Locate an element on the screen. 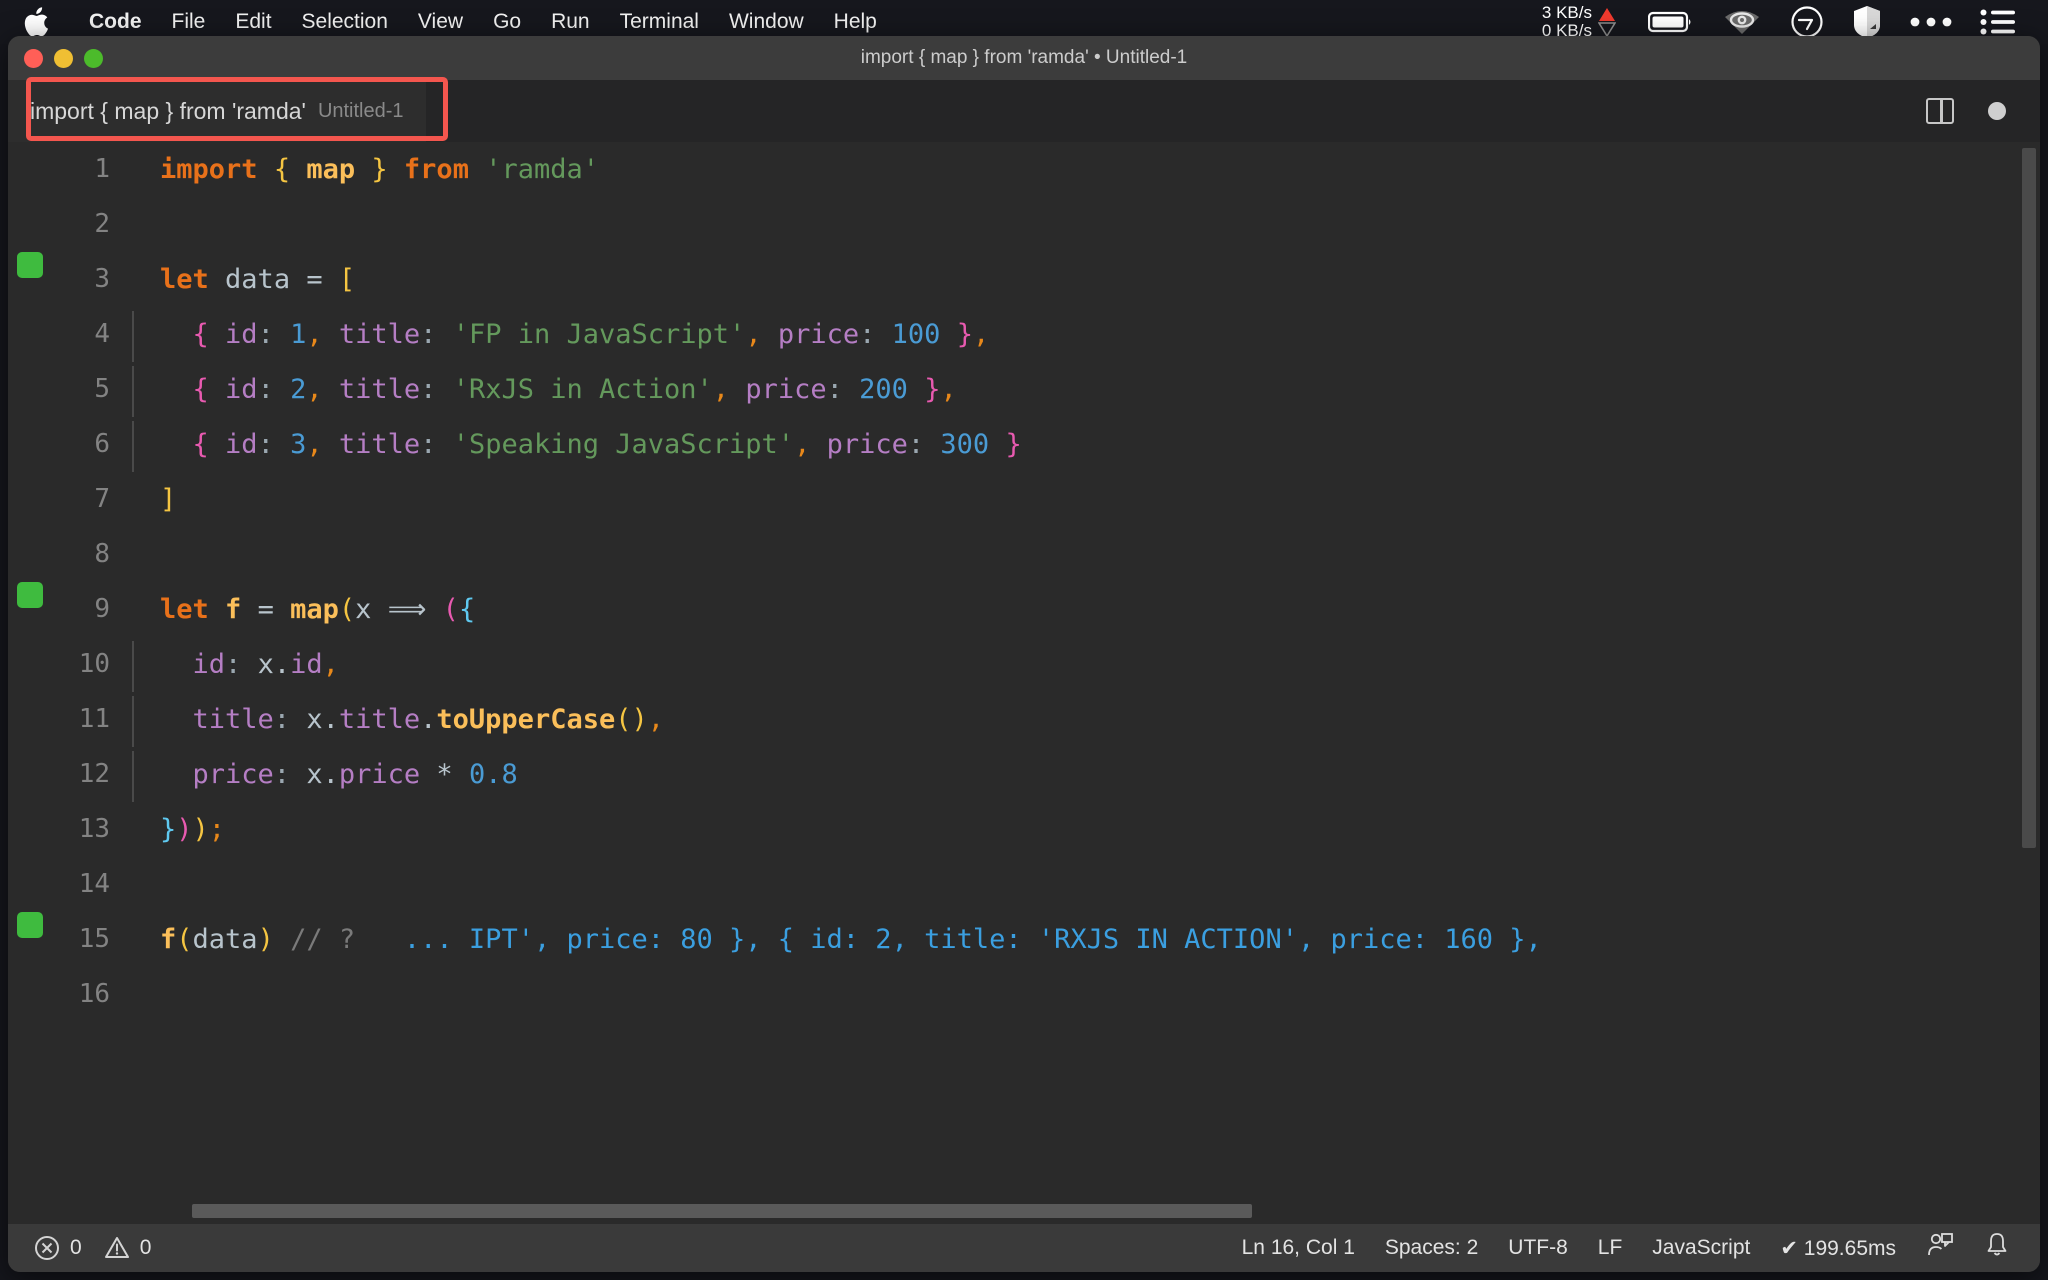 This screenshot has height=1280, width=2048. window-titlebar: import { map } from 'ramda' • Untitled-1 is located at coordinates (1024, 58).